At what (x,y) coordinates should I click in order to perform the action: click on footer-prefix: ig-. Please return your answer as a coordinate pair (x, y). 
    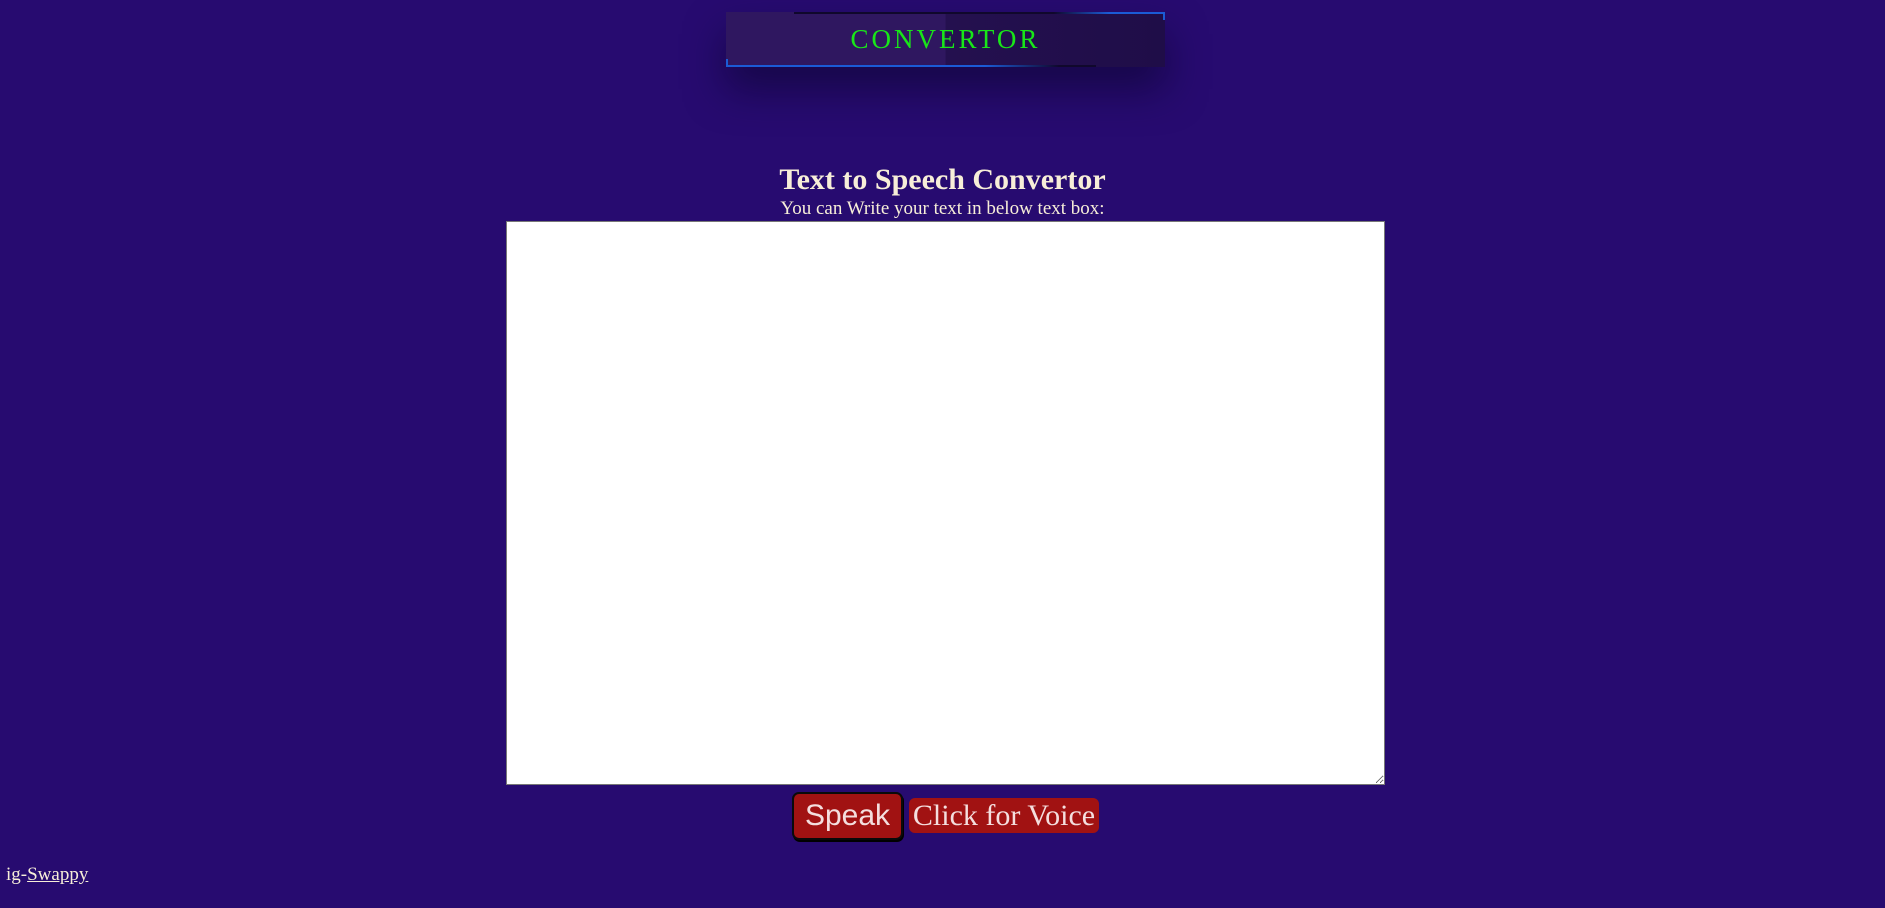
    Looking at the image, I should click on (17, 874).